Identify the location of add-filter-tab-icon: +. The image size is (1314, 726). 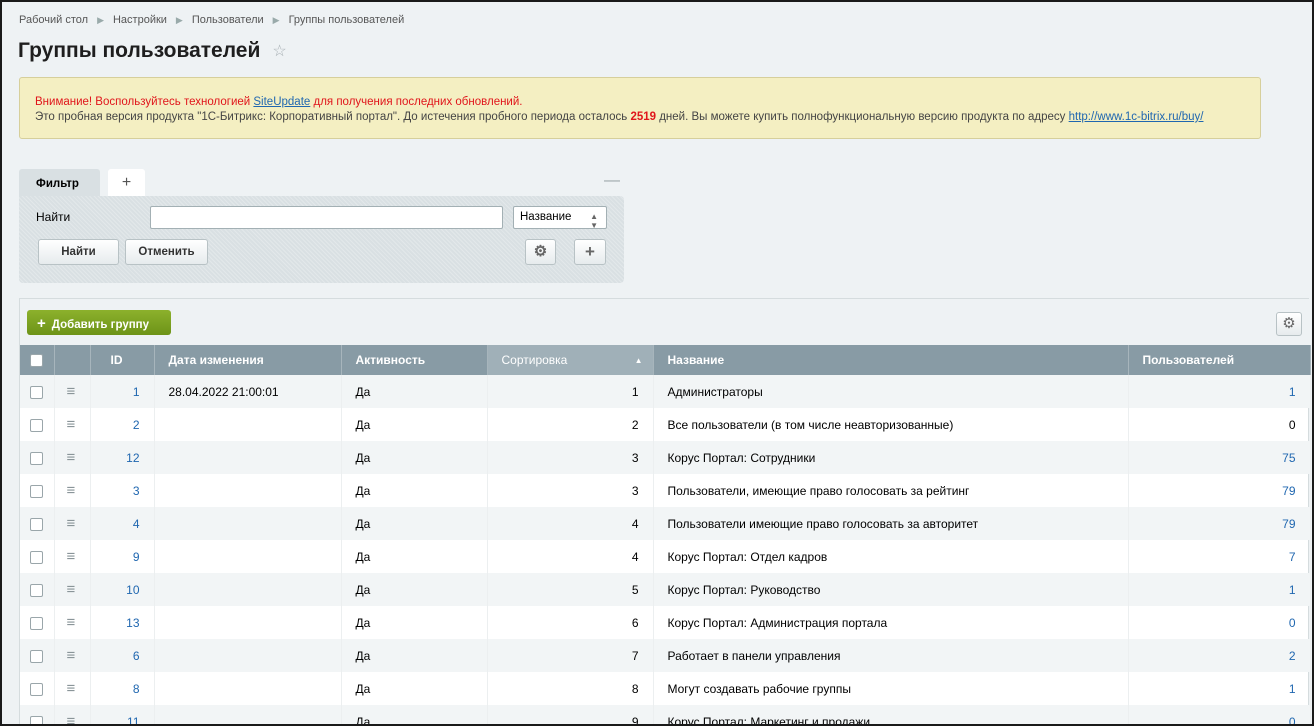
(126, 183).